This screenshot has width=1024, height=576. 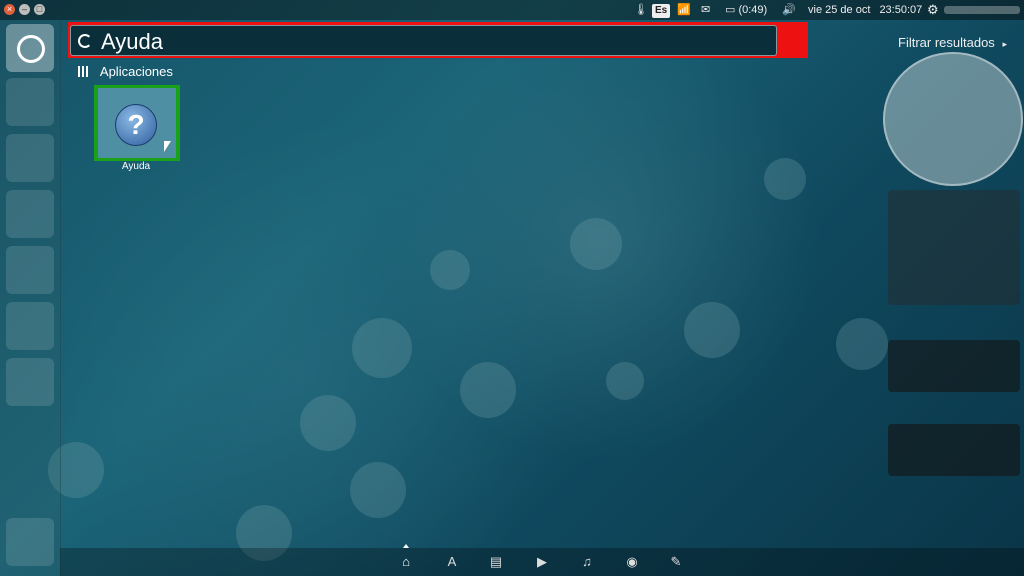 I want to click on music-lens-icon: ♫, so click(x=587, y=562).